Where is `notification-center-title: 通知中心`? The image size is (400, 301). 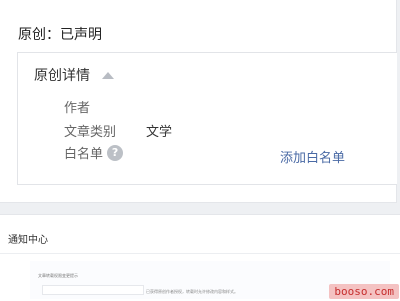 notification-center-title: 通知中心 is located at coordinates (28, 240).